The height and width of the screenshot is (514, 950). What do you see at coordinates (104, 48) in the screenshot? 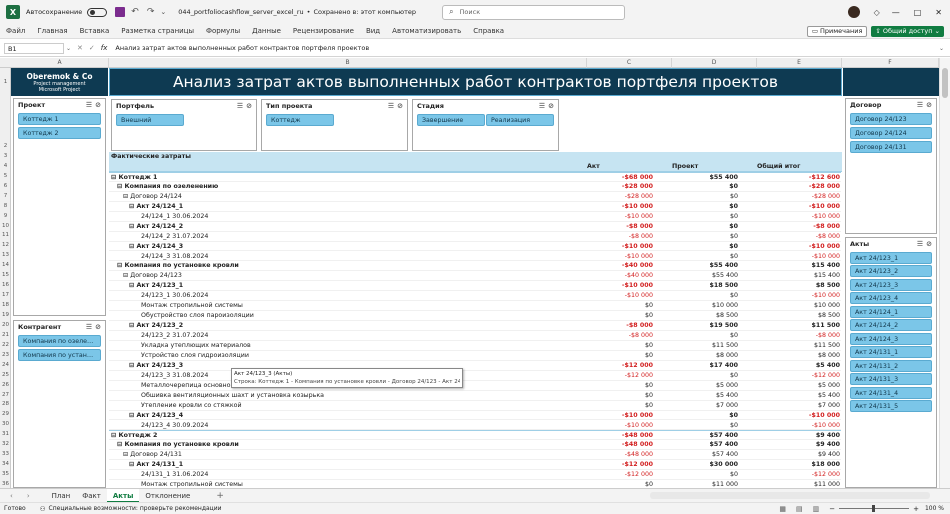
I see `function-icon: fx` at bounding box center [104, 48].